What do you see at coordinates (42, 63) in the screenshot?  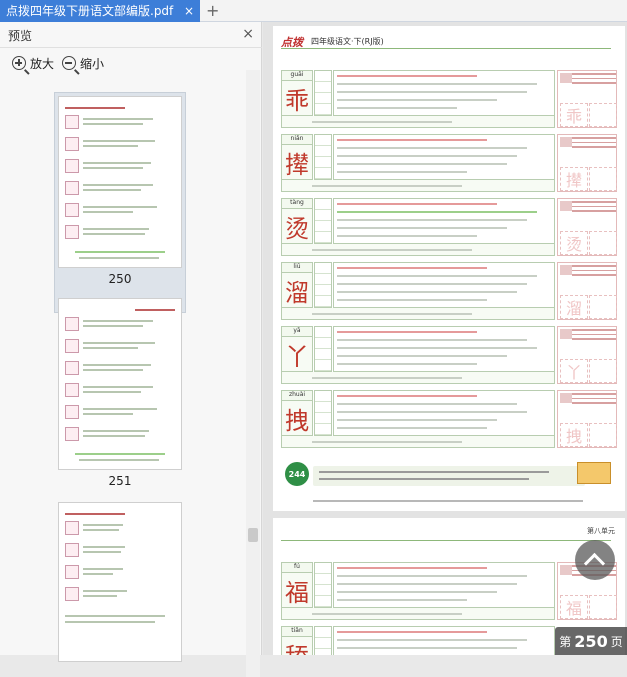 I see `zoom-in-label: 放大` at bounding box center [42, 63].